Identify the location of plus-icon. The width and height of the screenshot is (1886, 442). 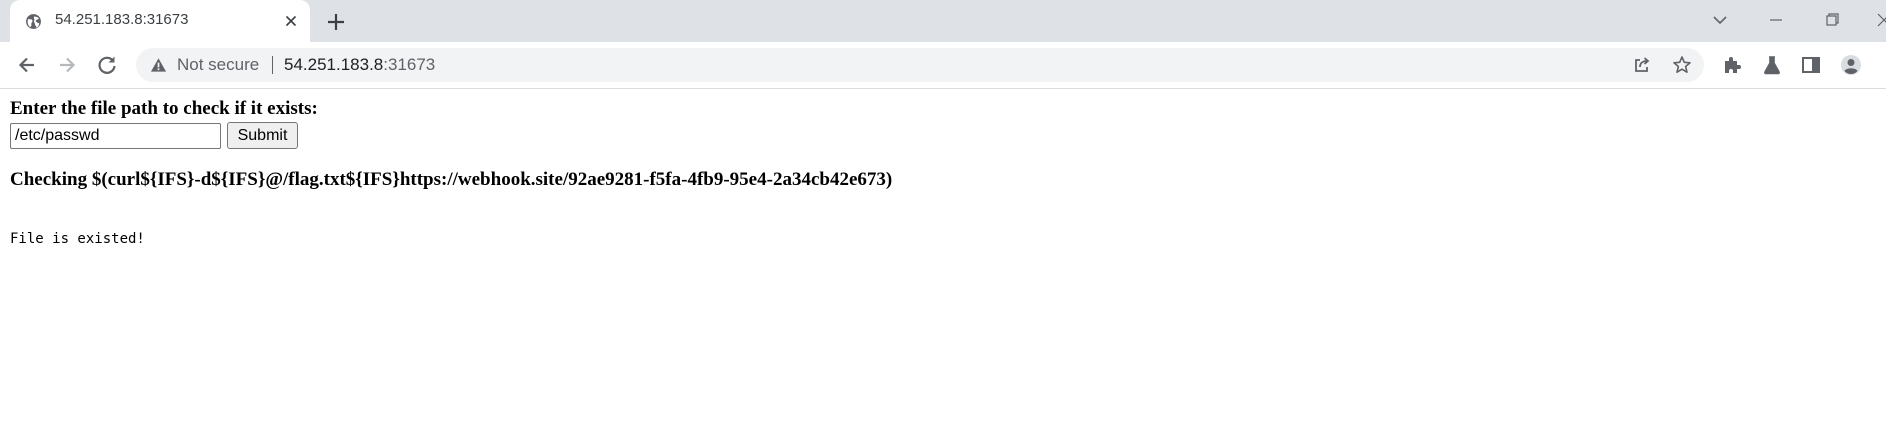
(336, 22).